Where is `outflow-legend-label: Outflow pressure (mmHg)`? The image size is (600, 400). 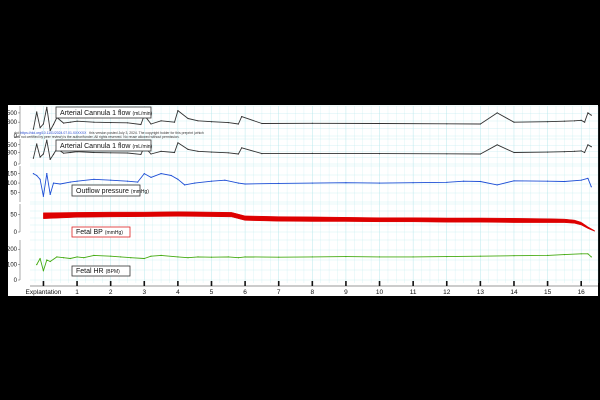
outflow-legend-label: Outflow pressure (mmHg) is located at coordinates (112, 191).